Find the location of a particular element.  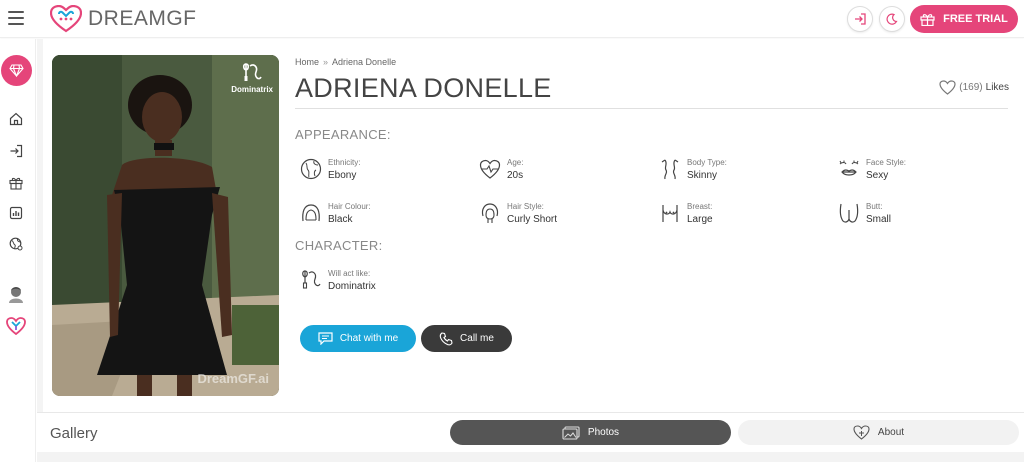

attr-ethnicity: Ethnicity: Ebony is located at coordinates (380, 169).